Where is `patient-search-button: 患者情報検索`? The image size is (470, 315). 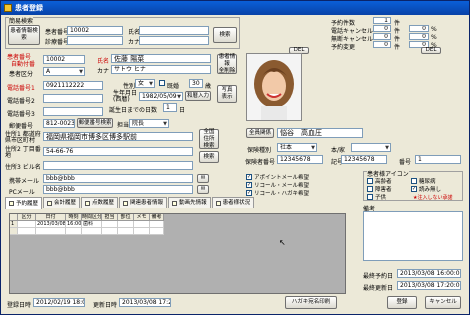 patient-search-button: 患者情報検索 is located at coordinates (24, 35).